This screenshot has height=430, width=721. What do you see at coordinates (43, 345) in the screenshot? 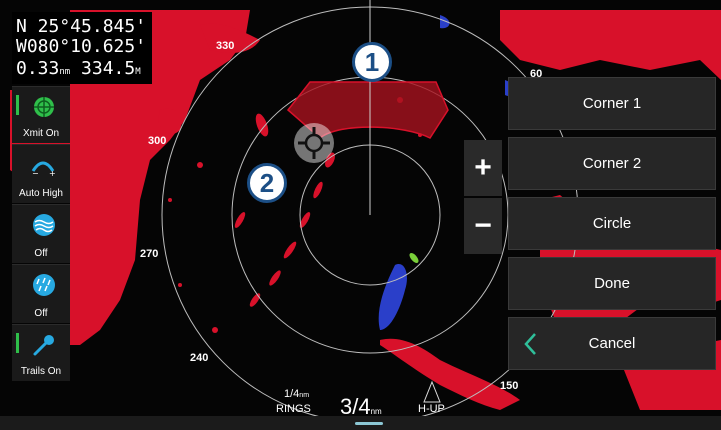
I see `trails-icon` at bounding box center [43, 345].